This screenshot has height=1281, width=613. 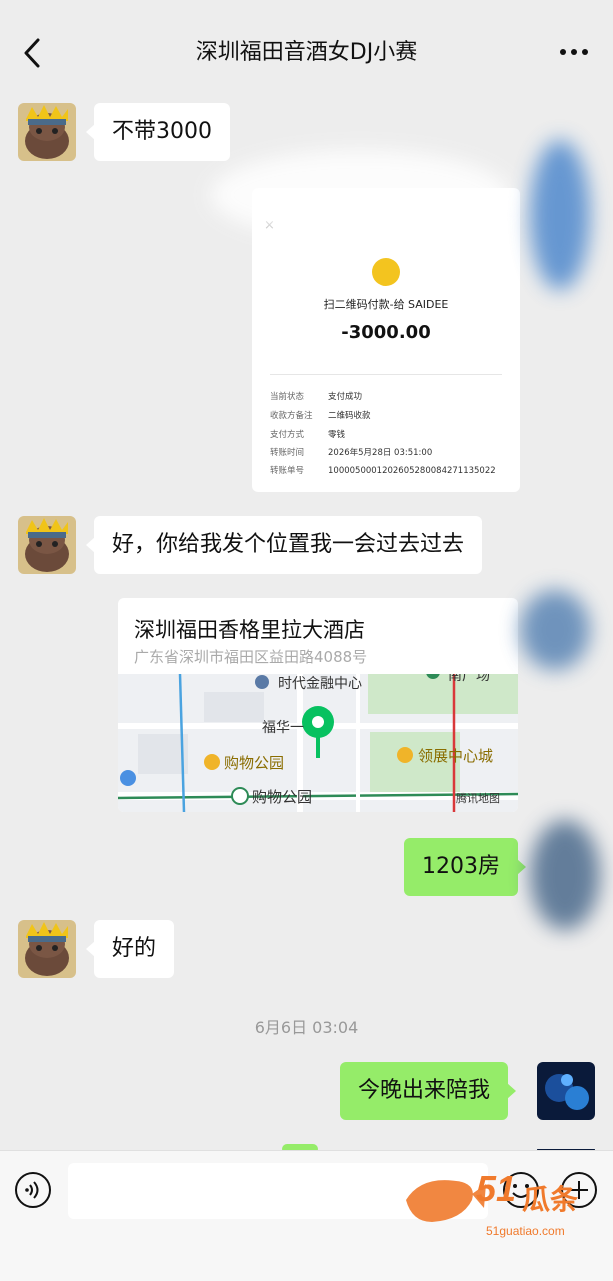 What do you see at coordinates (386, 374) in the screenshot?
I see `divider` at bounding box center [386, 374].